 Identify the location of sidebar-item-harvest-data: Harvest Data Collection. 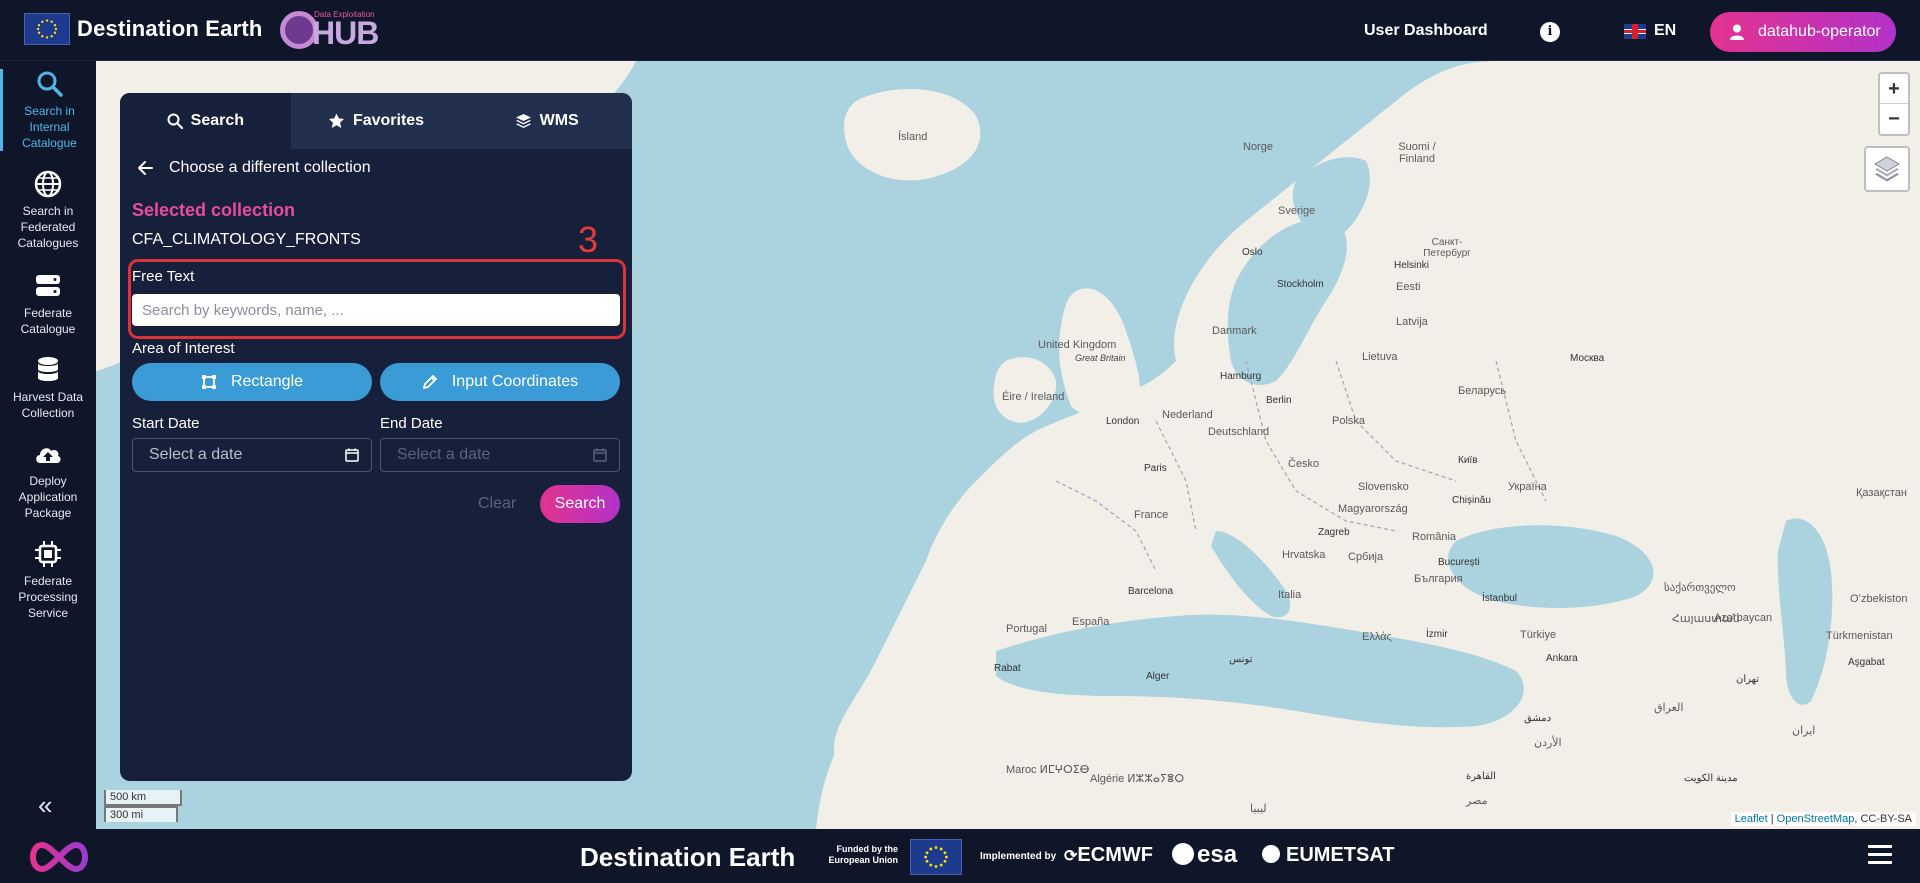
(48, 388).